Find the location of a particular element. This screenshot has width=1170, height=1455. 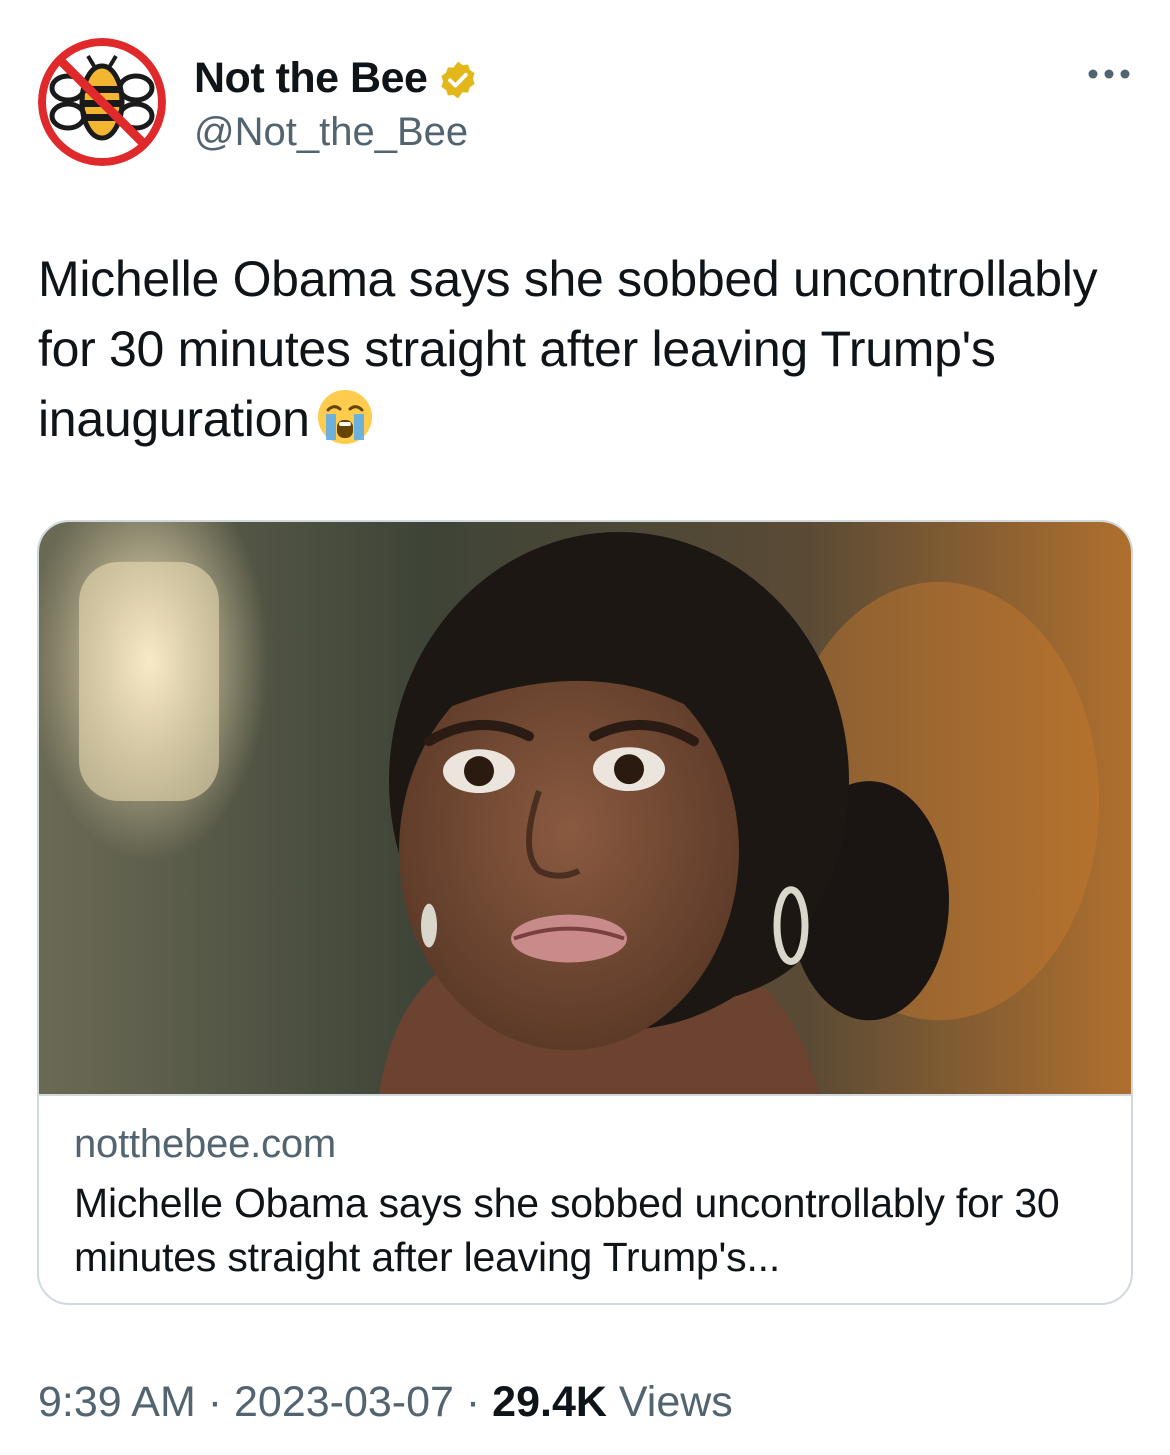

author-name-row: Not the Bee is located at coordinates (336, 78).